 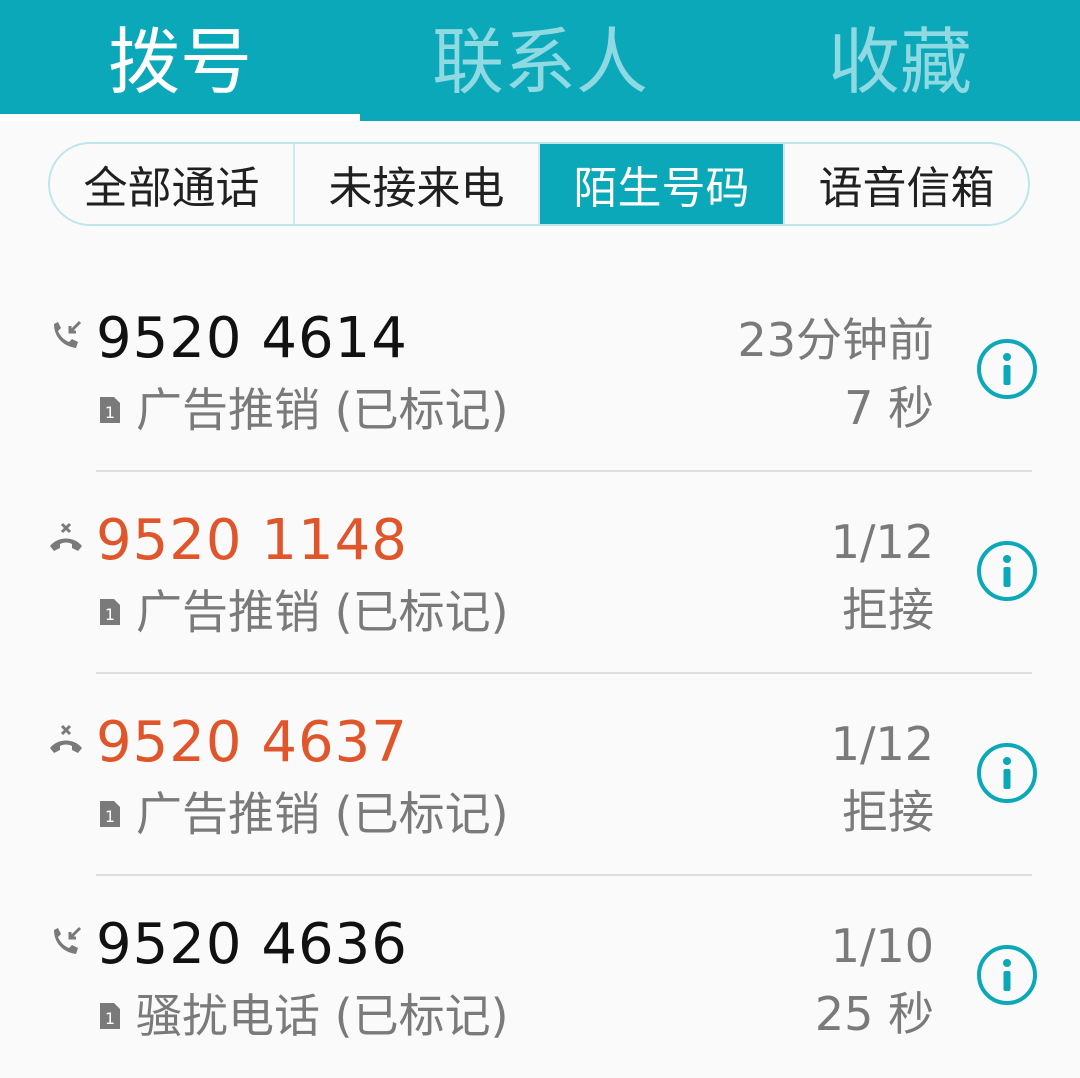 What do you see at coordinates (874, 1014) in the screenshot?
I see `call-duration: 25 秒` at bounding box center [874, 1014].